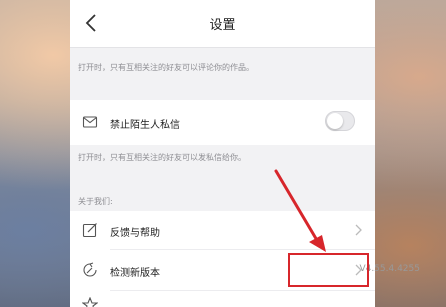 Image resolution: width=446 pixels, height=307 pixels. What do you see at coordinates (328, 270) in the screenshot?
I see `version-highlight-box` at bounding box center [328, 270].